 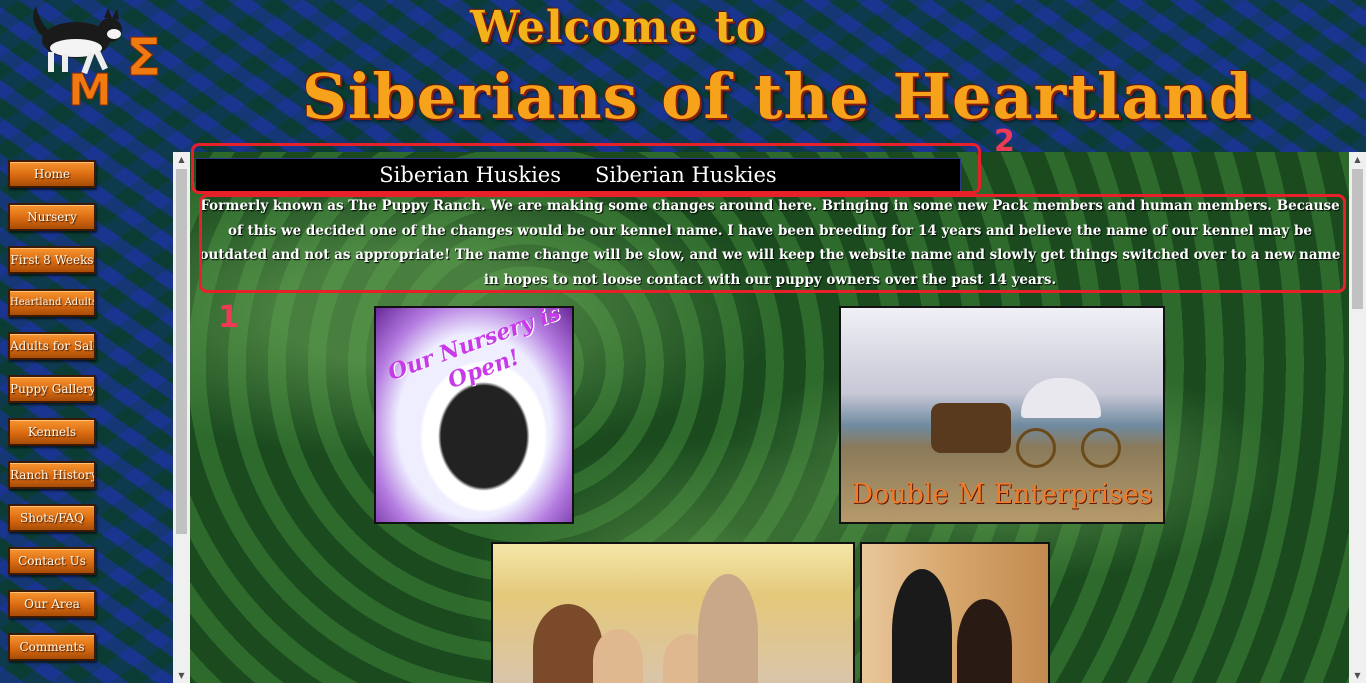 I want to click on nursery-photo-caption: Our Nursery is Open!, so click(x=474, y=350).